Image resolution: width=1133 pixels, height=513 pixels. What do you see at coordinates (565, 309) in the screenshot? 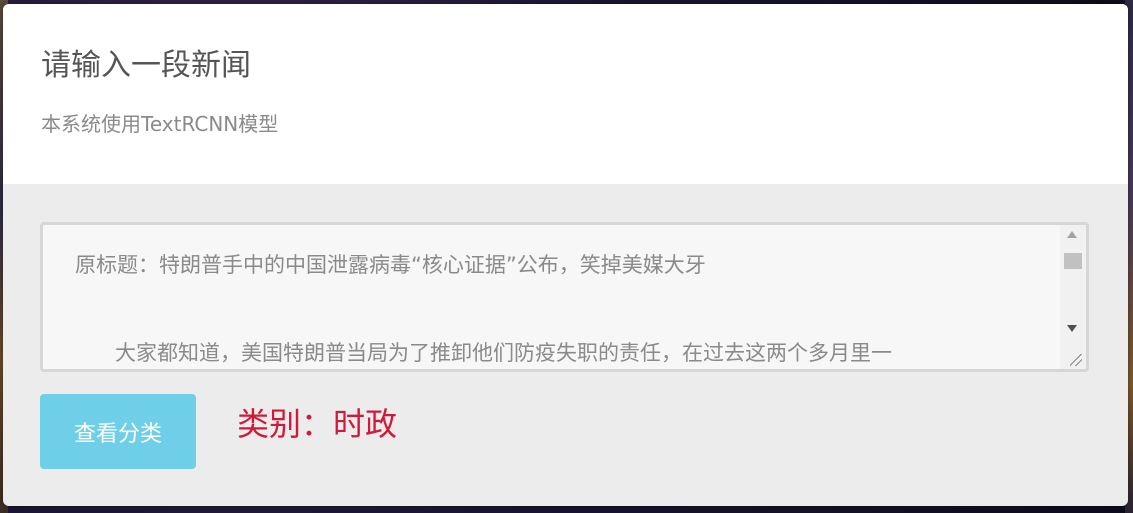
I see `news-line-blank` at bounding box center [565, 309].